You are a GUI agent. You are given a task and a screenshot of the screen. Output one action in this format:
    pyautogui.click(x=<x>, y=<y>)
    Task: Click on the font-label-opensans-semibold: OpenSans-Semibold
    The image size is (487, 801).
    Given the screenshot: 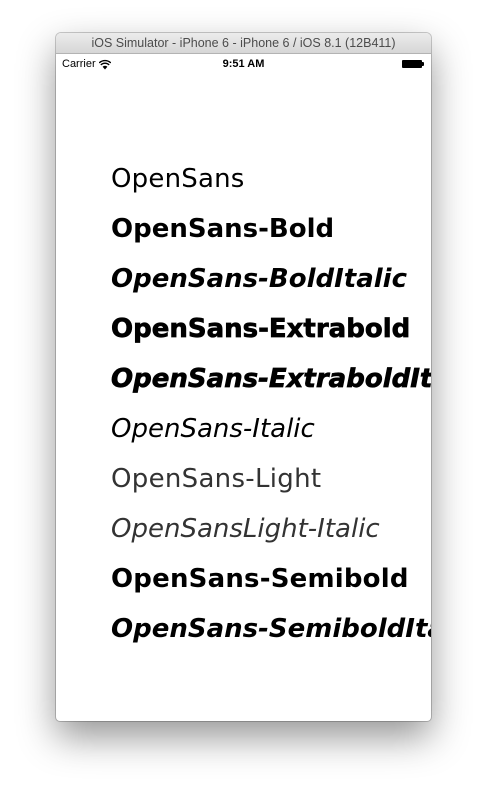 What is the action you would take?
    pyautogui.click(x=260, y=579)
    